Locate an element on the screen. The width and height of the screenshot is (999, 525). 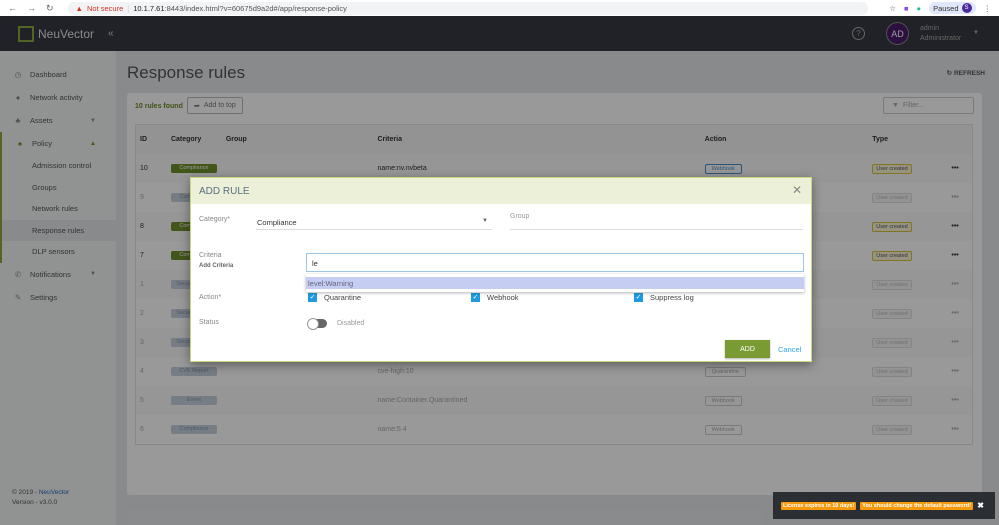
add-button: ADD is located at coordinates (747, 349).